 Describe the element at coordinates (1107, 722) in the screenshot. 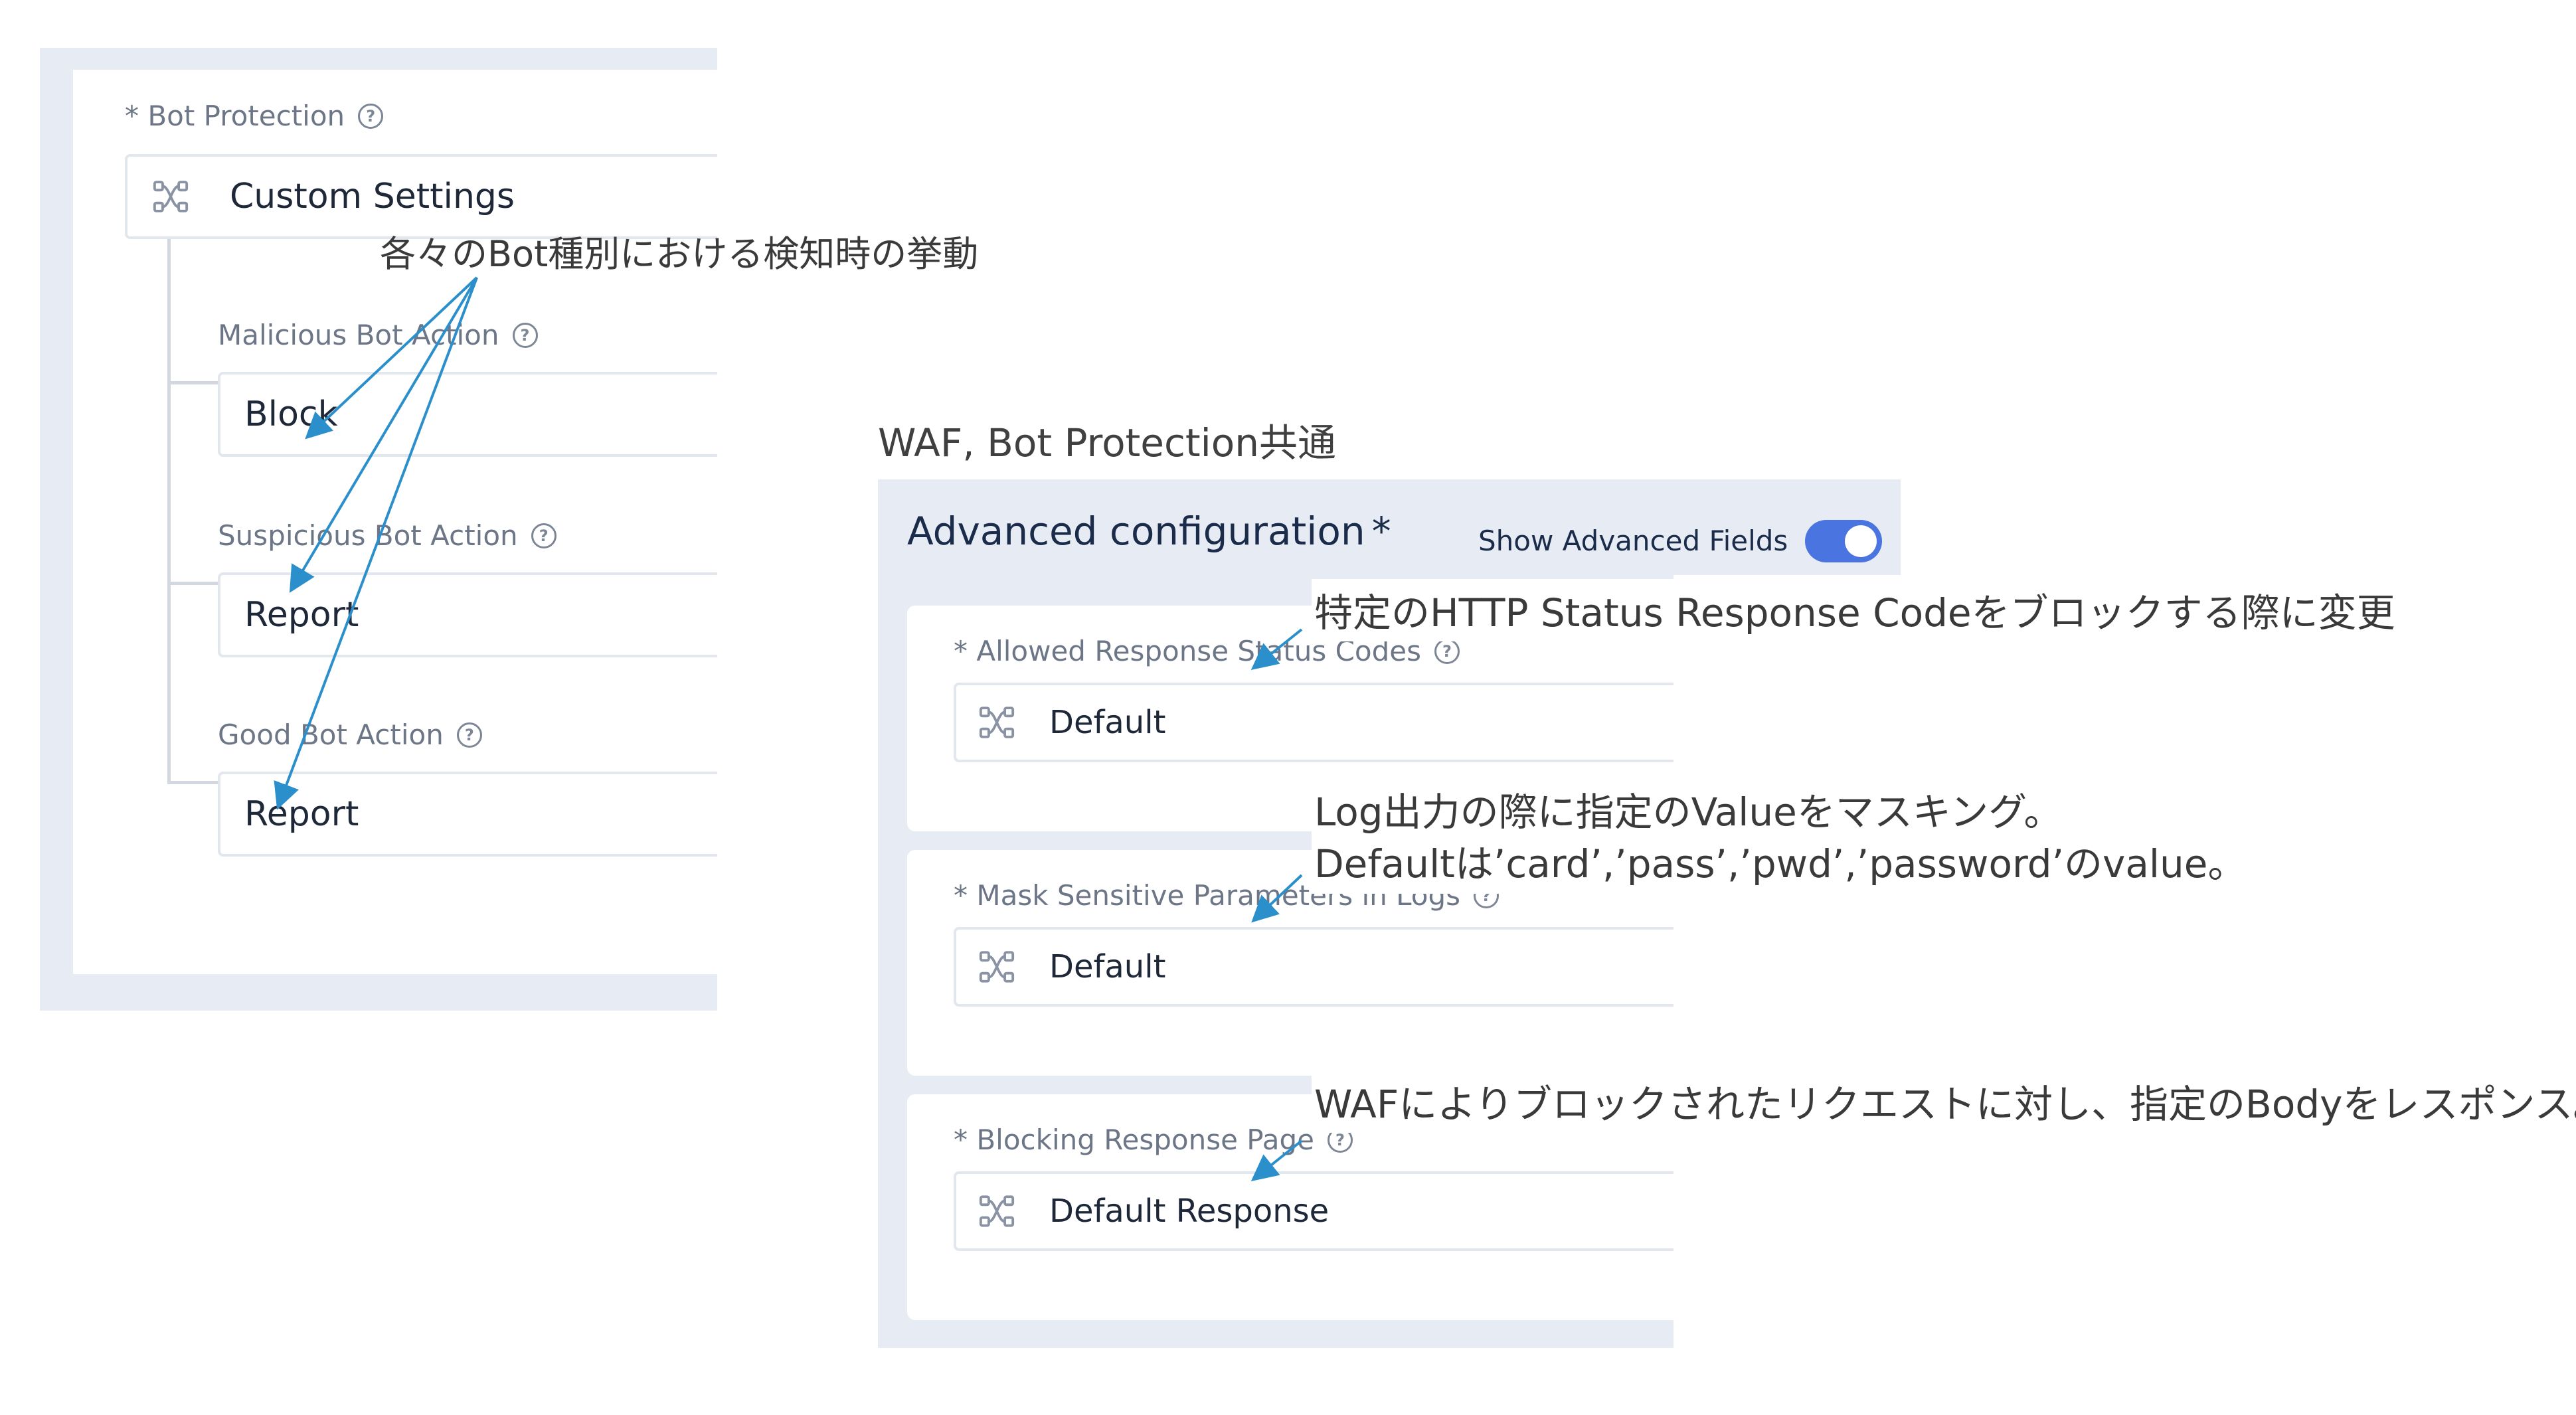

I see `allowed-status-codes-value: Default` at that location.